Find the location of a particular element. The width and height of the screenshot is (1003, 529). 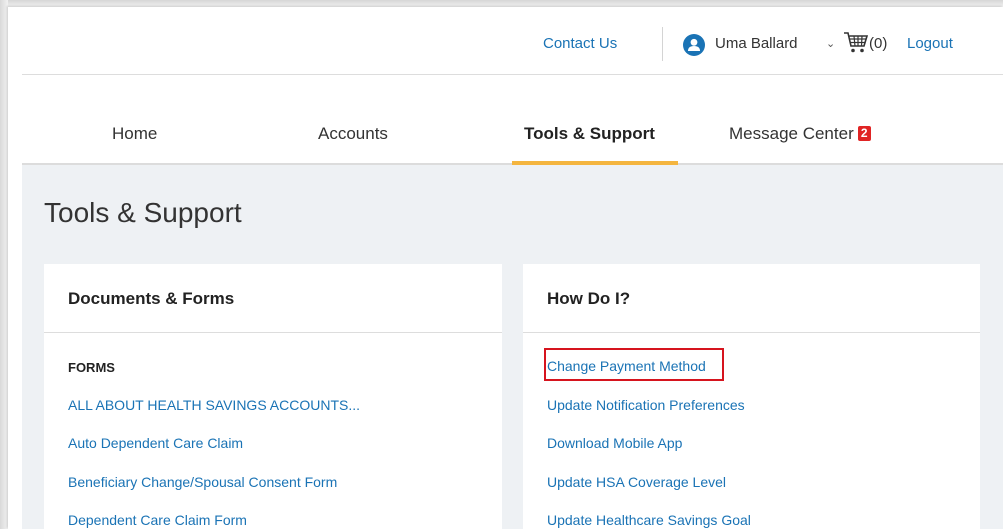

page-title: Tools & Support is located at coordinates (143, 212).